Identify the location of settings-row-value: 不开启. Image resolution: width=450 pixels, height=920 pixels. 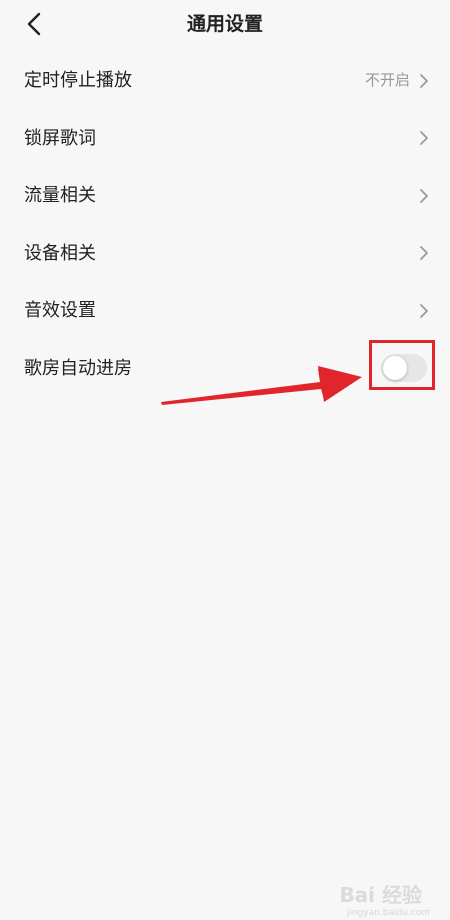
(387, 80).